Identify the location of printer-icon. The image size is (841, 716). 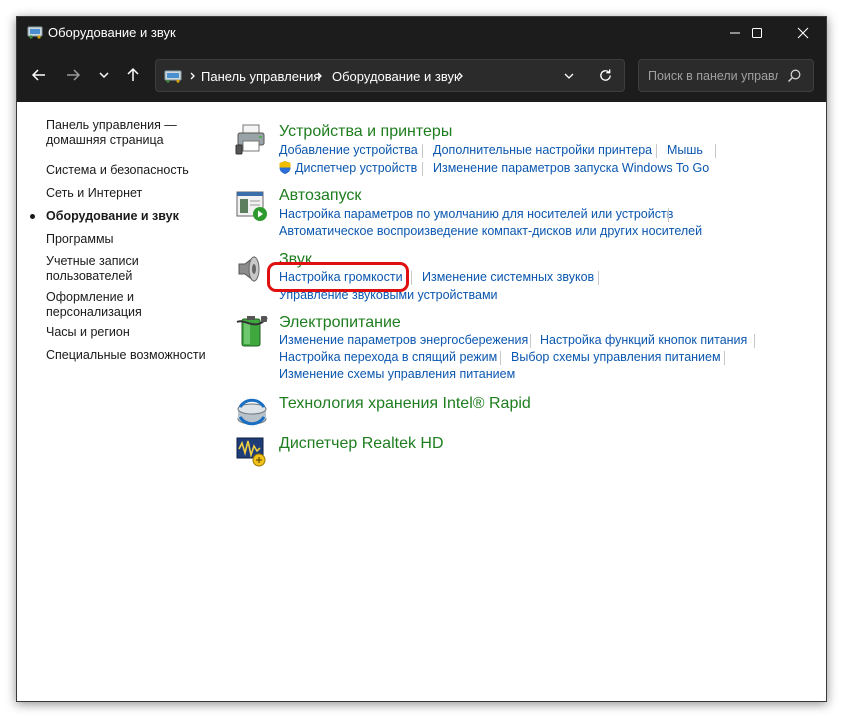
(250, 139).